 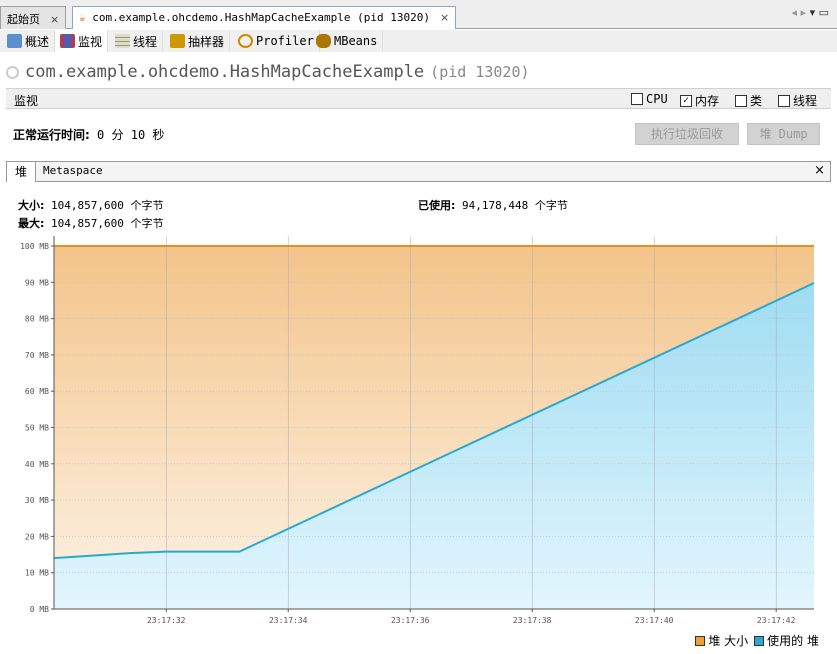 What do you see at coordinates (793, 641) in the screenshot?
I see `legend-label: 使用的 堆` at bounding box center [793, 641].